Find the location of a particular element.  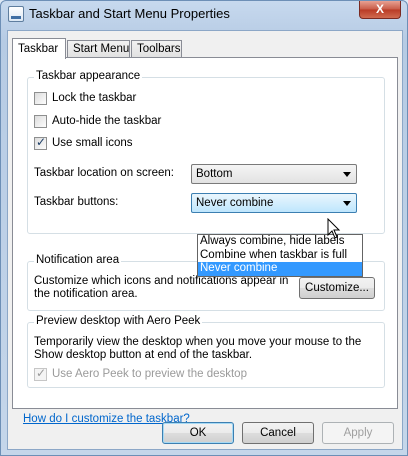

location-label: Taskbar location on screen: is located at coordinates (104, 173).